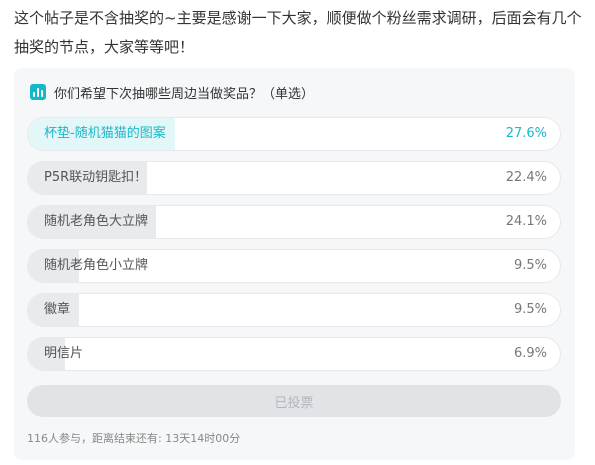  What do you see at coordinates (526, 177) in the screenshot?
I see `poll-option-percent: 22.4%` at bounding box center [526, 177].